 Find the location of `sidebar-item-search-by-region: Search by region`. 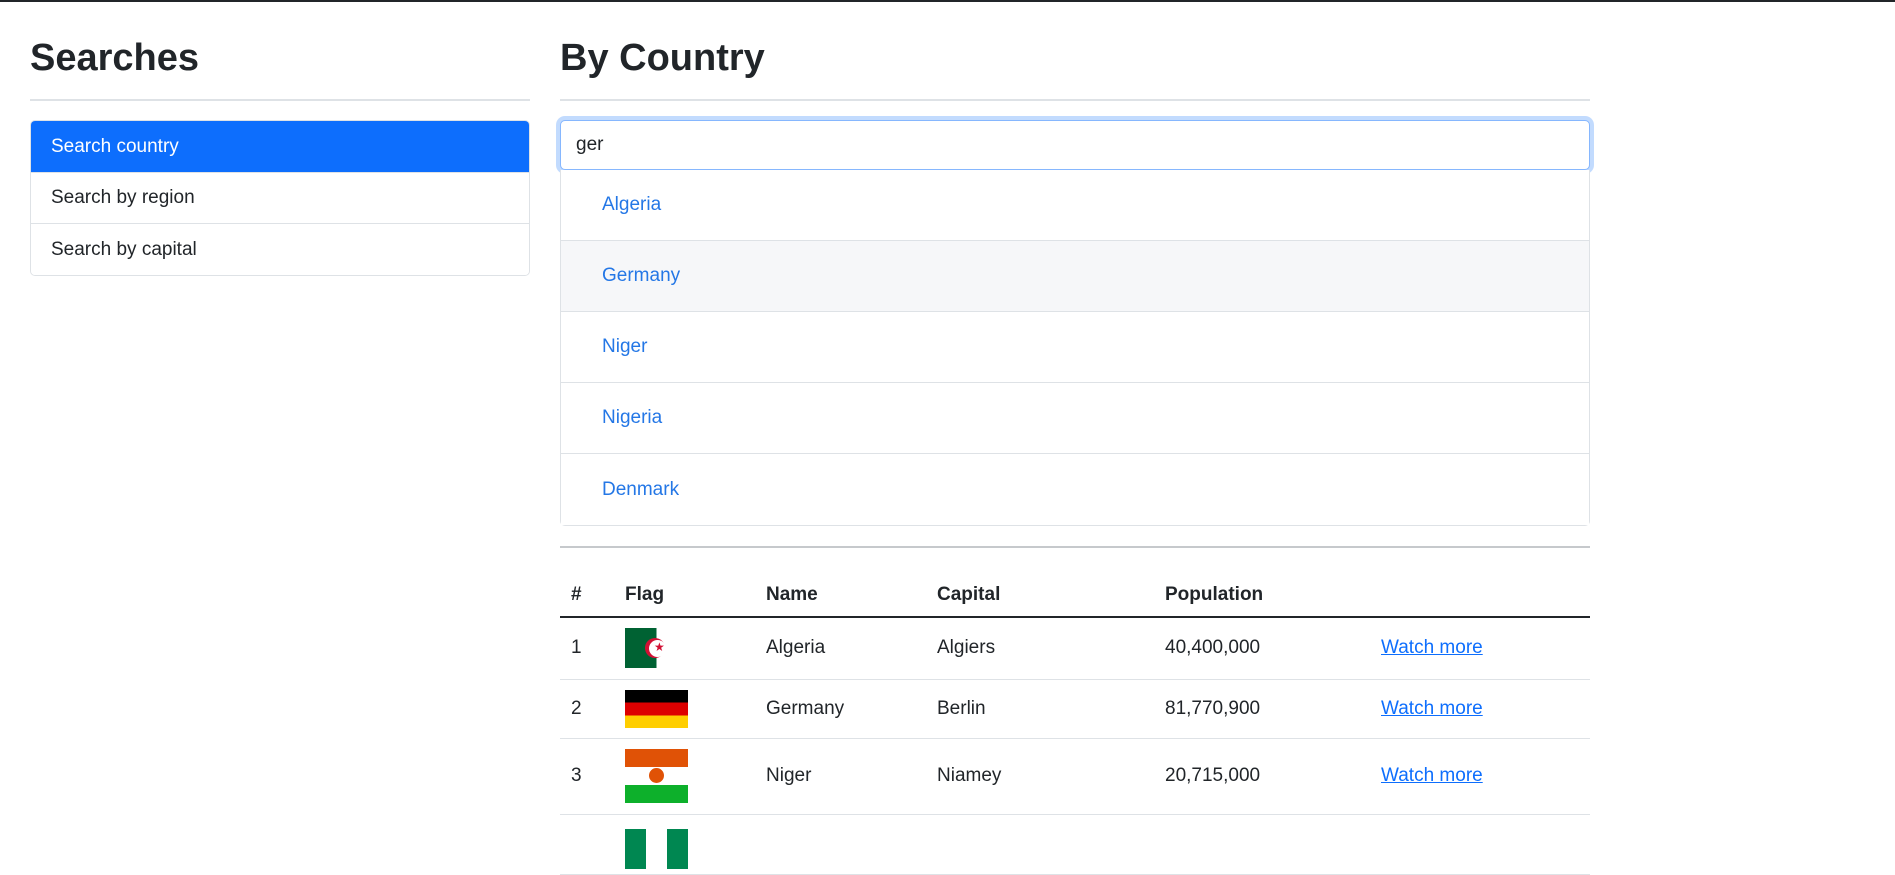

sidebar-item-search-by-region: Search by region is located at coordinates (280, 198).